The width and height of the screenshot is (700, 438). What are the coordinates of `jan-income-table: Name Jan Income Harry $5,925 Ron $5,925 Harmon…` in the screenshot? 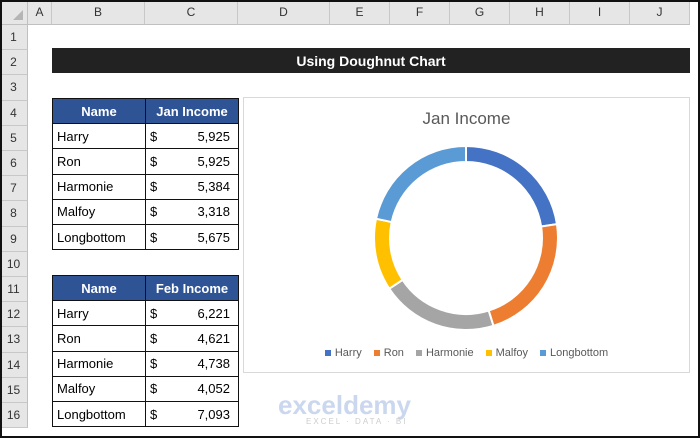 It's located at (145, 174).